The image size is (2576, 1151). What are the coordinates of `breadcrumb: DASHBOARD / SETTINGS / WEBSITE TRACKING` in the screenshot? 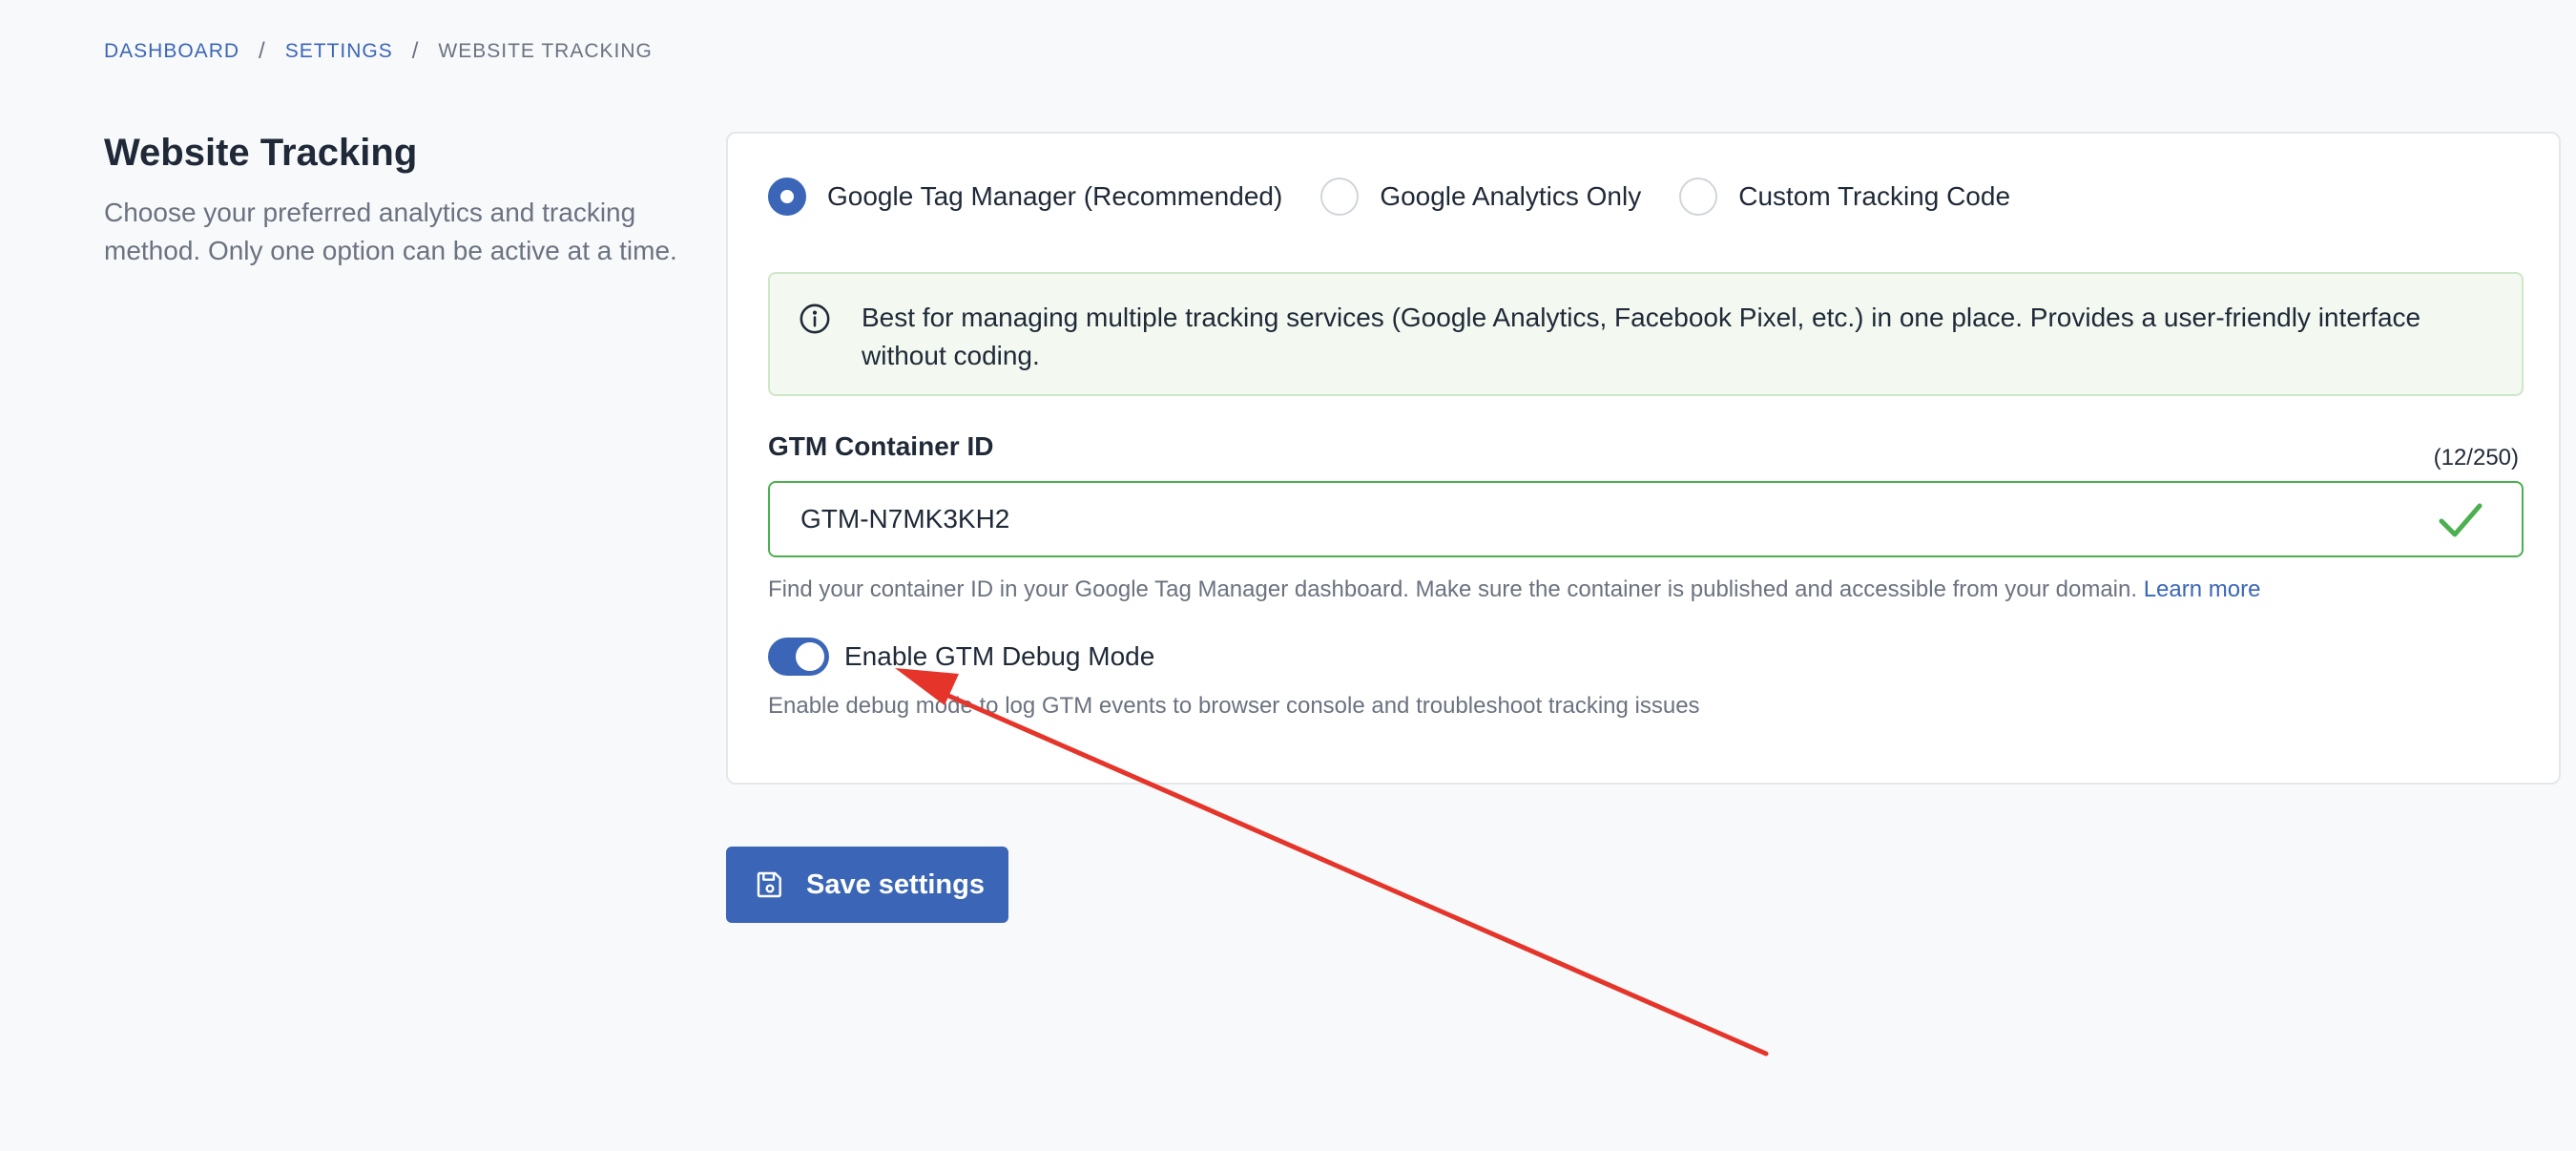 It's located at (378, 51).